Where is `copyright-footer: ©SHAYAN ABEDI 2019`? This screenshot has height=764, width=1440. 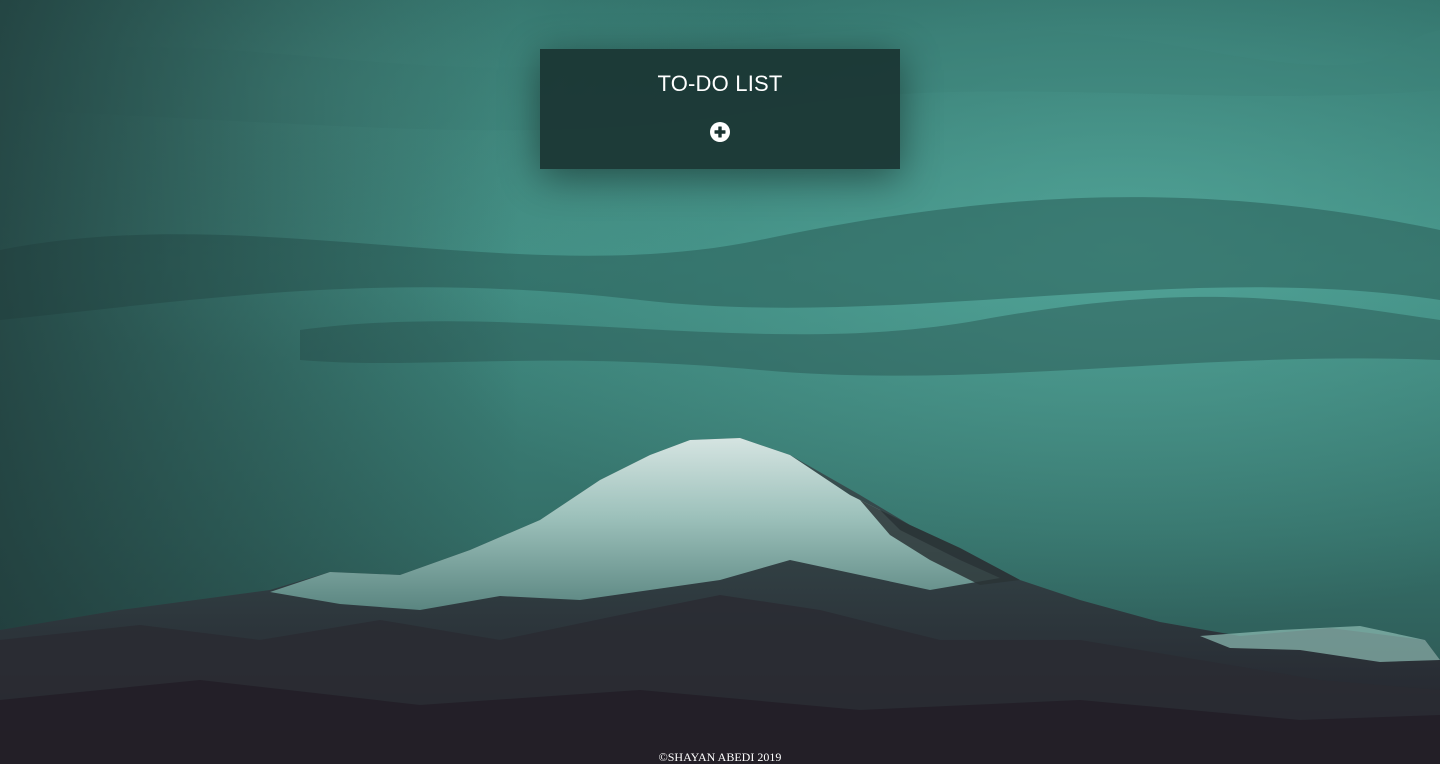
copyright-footer: ©SHAYAN ABEDI 2019 is located at coordinates (720, 757).